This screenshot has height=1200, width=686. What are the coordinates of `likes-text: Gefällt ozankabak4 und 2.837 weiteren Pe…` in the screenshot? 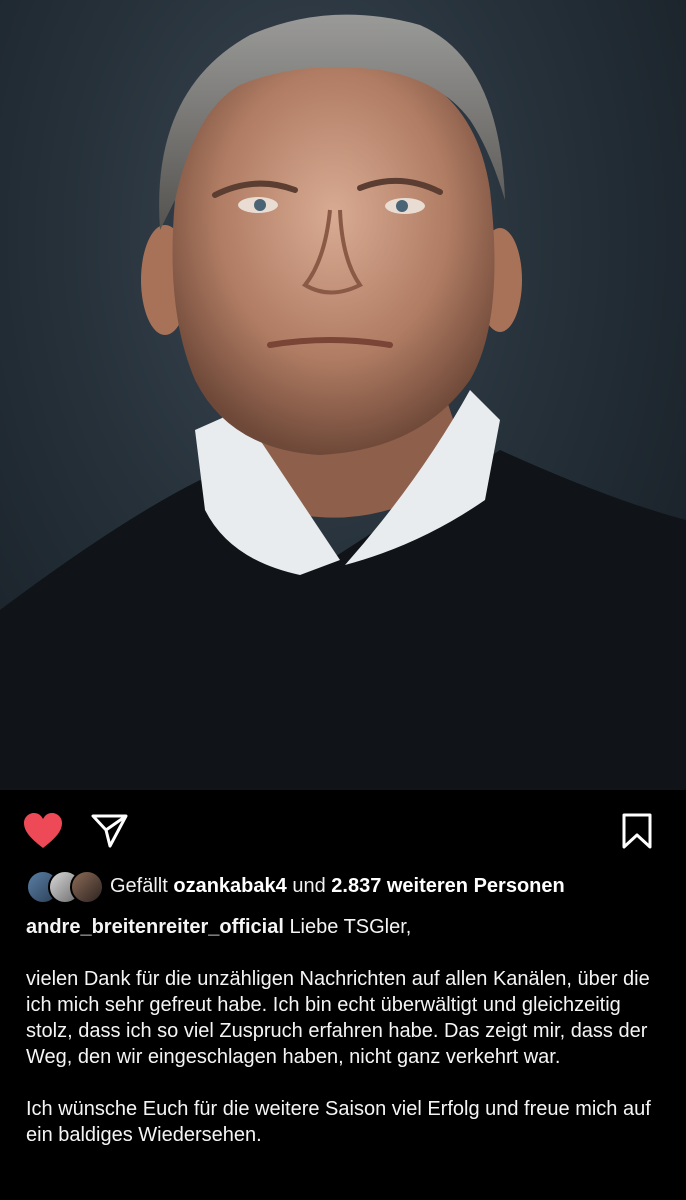 It's located at (337, 886).